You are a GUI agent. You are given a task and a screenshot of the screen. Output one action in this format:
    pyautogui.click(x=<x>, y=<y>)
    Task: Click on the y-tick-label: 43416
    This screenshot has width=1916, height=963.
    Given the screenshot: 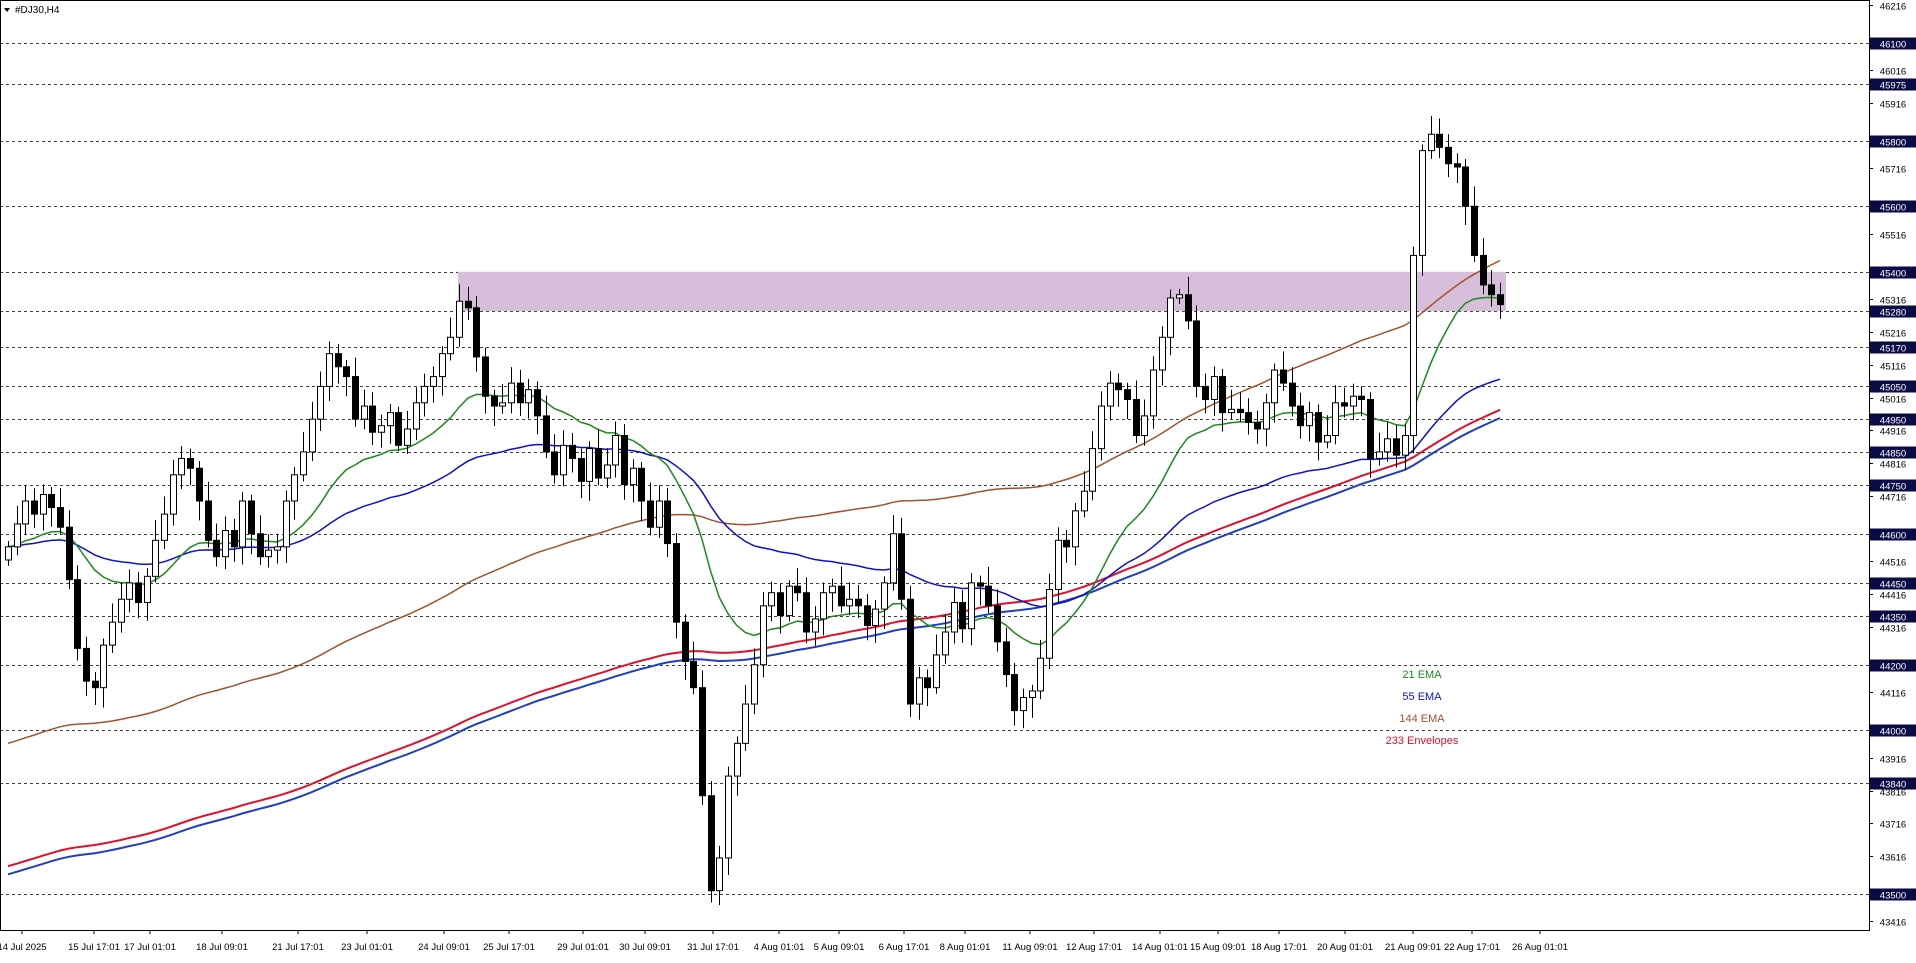 What is the action you would take?
    pyautogui.click(x=1893, y=923)
    